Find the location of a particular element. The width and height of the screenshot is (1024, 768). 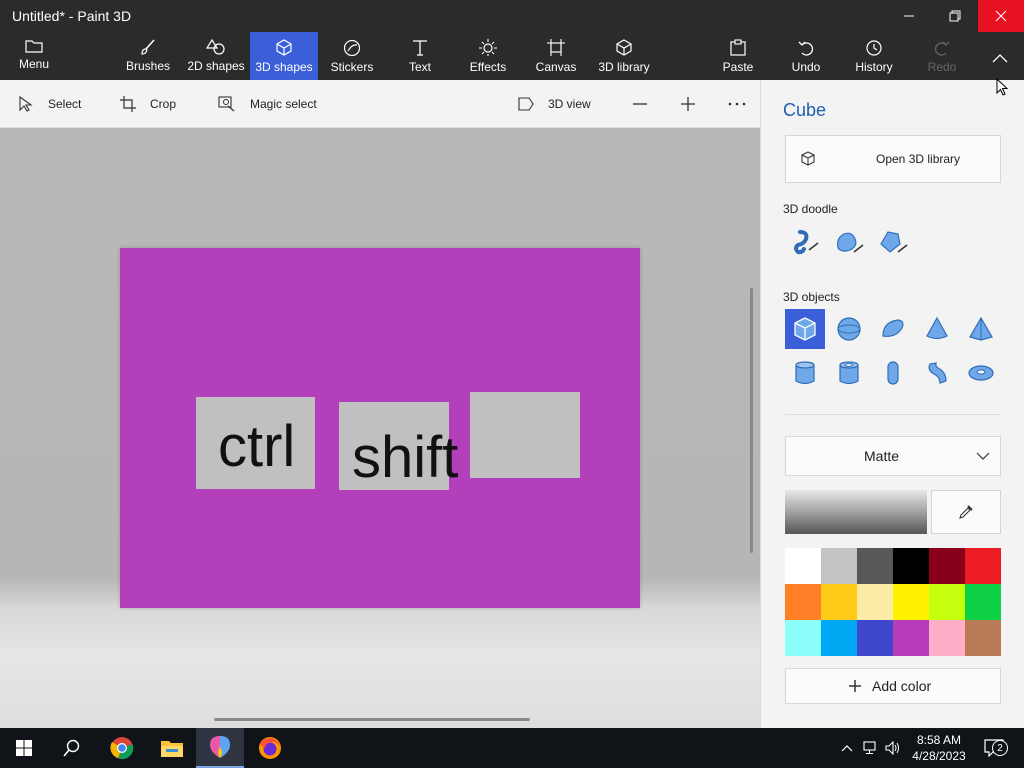

add-color-button: Add color is located at coordinates (893, 686).